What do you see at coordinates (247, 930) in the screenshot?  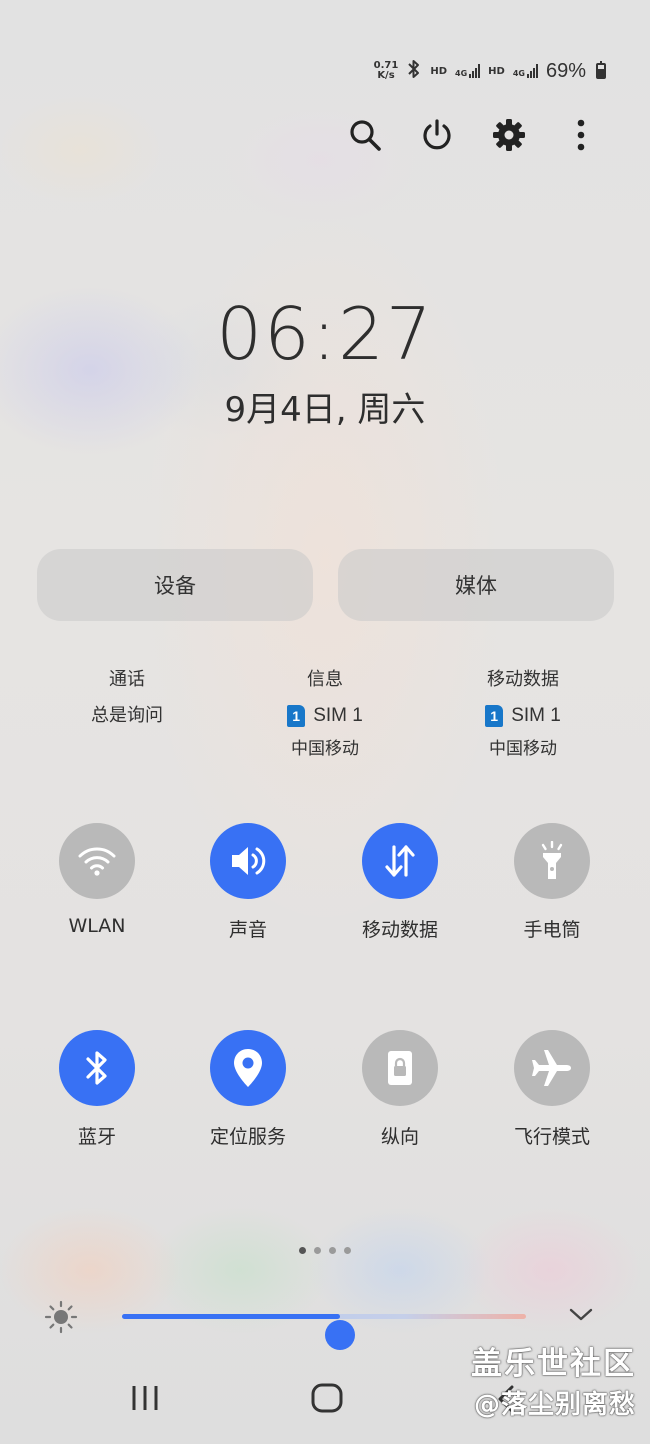 I see `tile-sound-label: 声音` at bounding box center [247, 930].